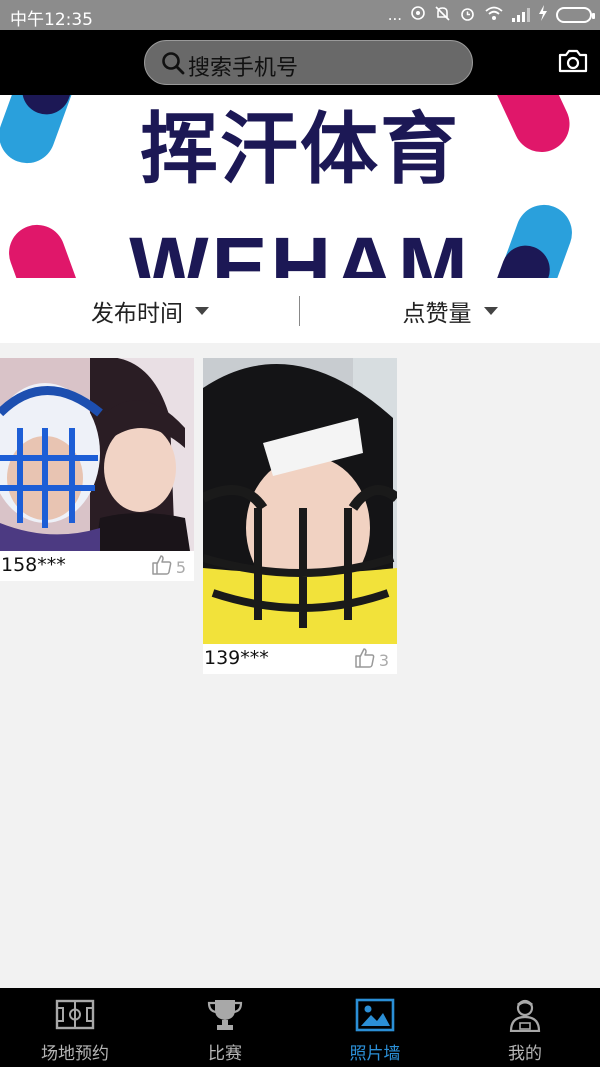 This screenshot has height=1067, width=600. Describe the element at coordinates (525, 1015) in the screenshot. I see `profile-icon` at that location.